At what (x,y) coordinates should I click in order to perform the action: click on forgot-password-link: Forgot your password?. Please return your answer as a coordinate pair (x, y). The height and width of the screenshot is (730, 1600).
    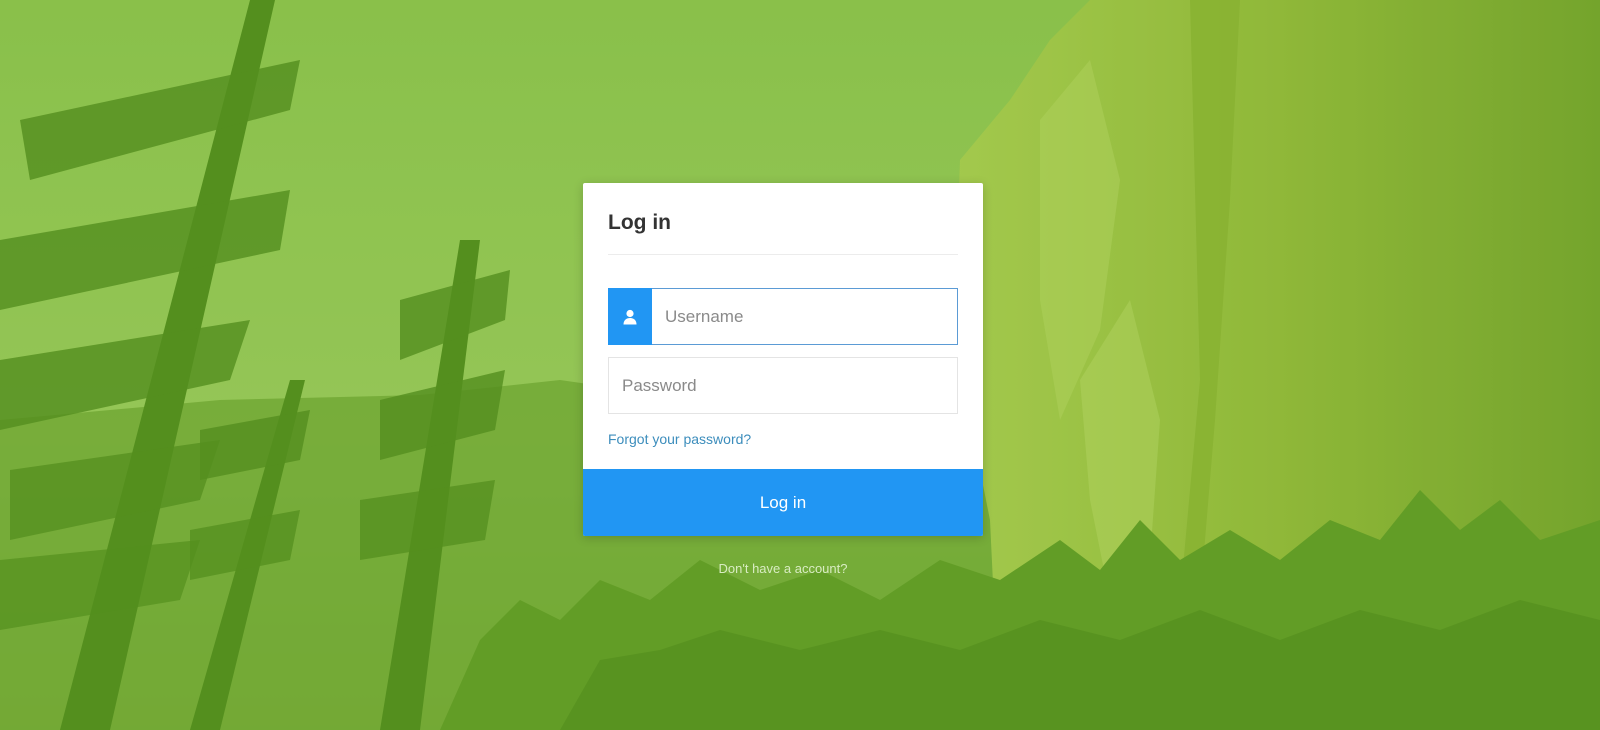
    Looking at the image, I should click on (679, 439).